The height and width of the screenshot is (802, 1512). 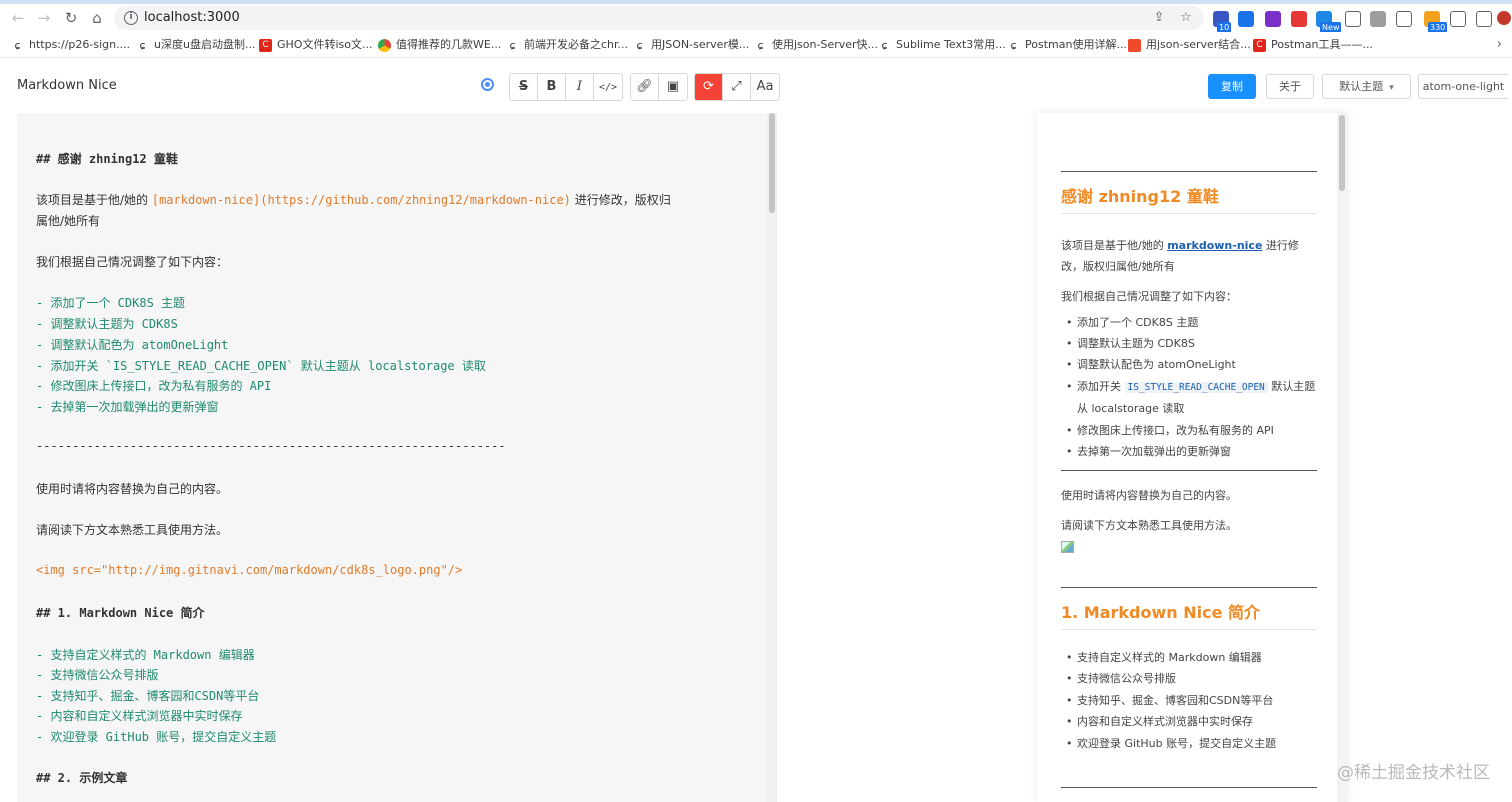 I want to click on address-bar-omnibox: i localhost:3000 ⇪ ☆, so click(x=659, y=18).